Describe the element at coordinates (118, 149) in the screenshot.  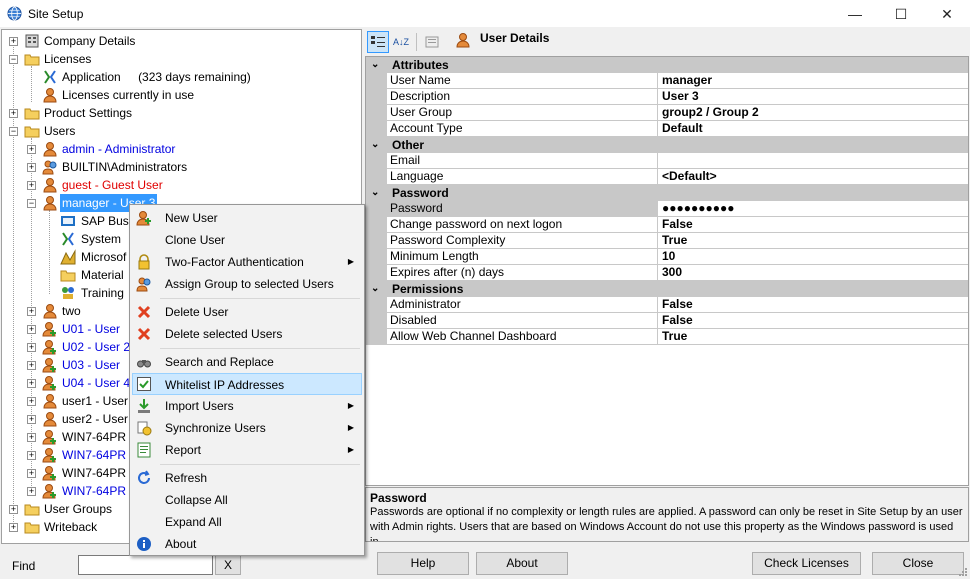
I see `tree-user-admin: admin - Administrator` at that location.